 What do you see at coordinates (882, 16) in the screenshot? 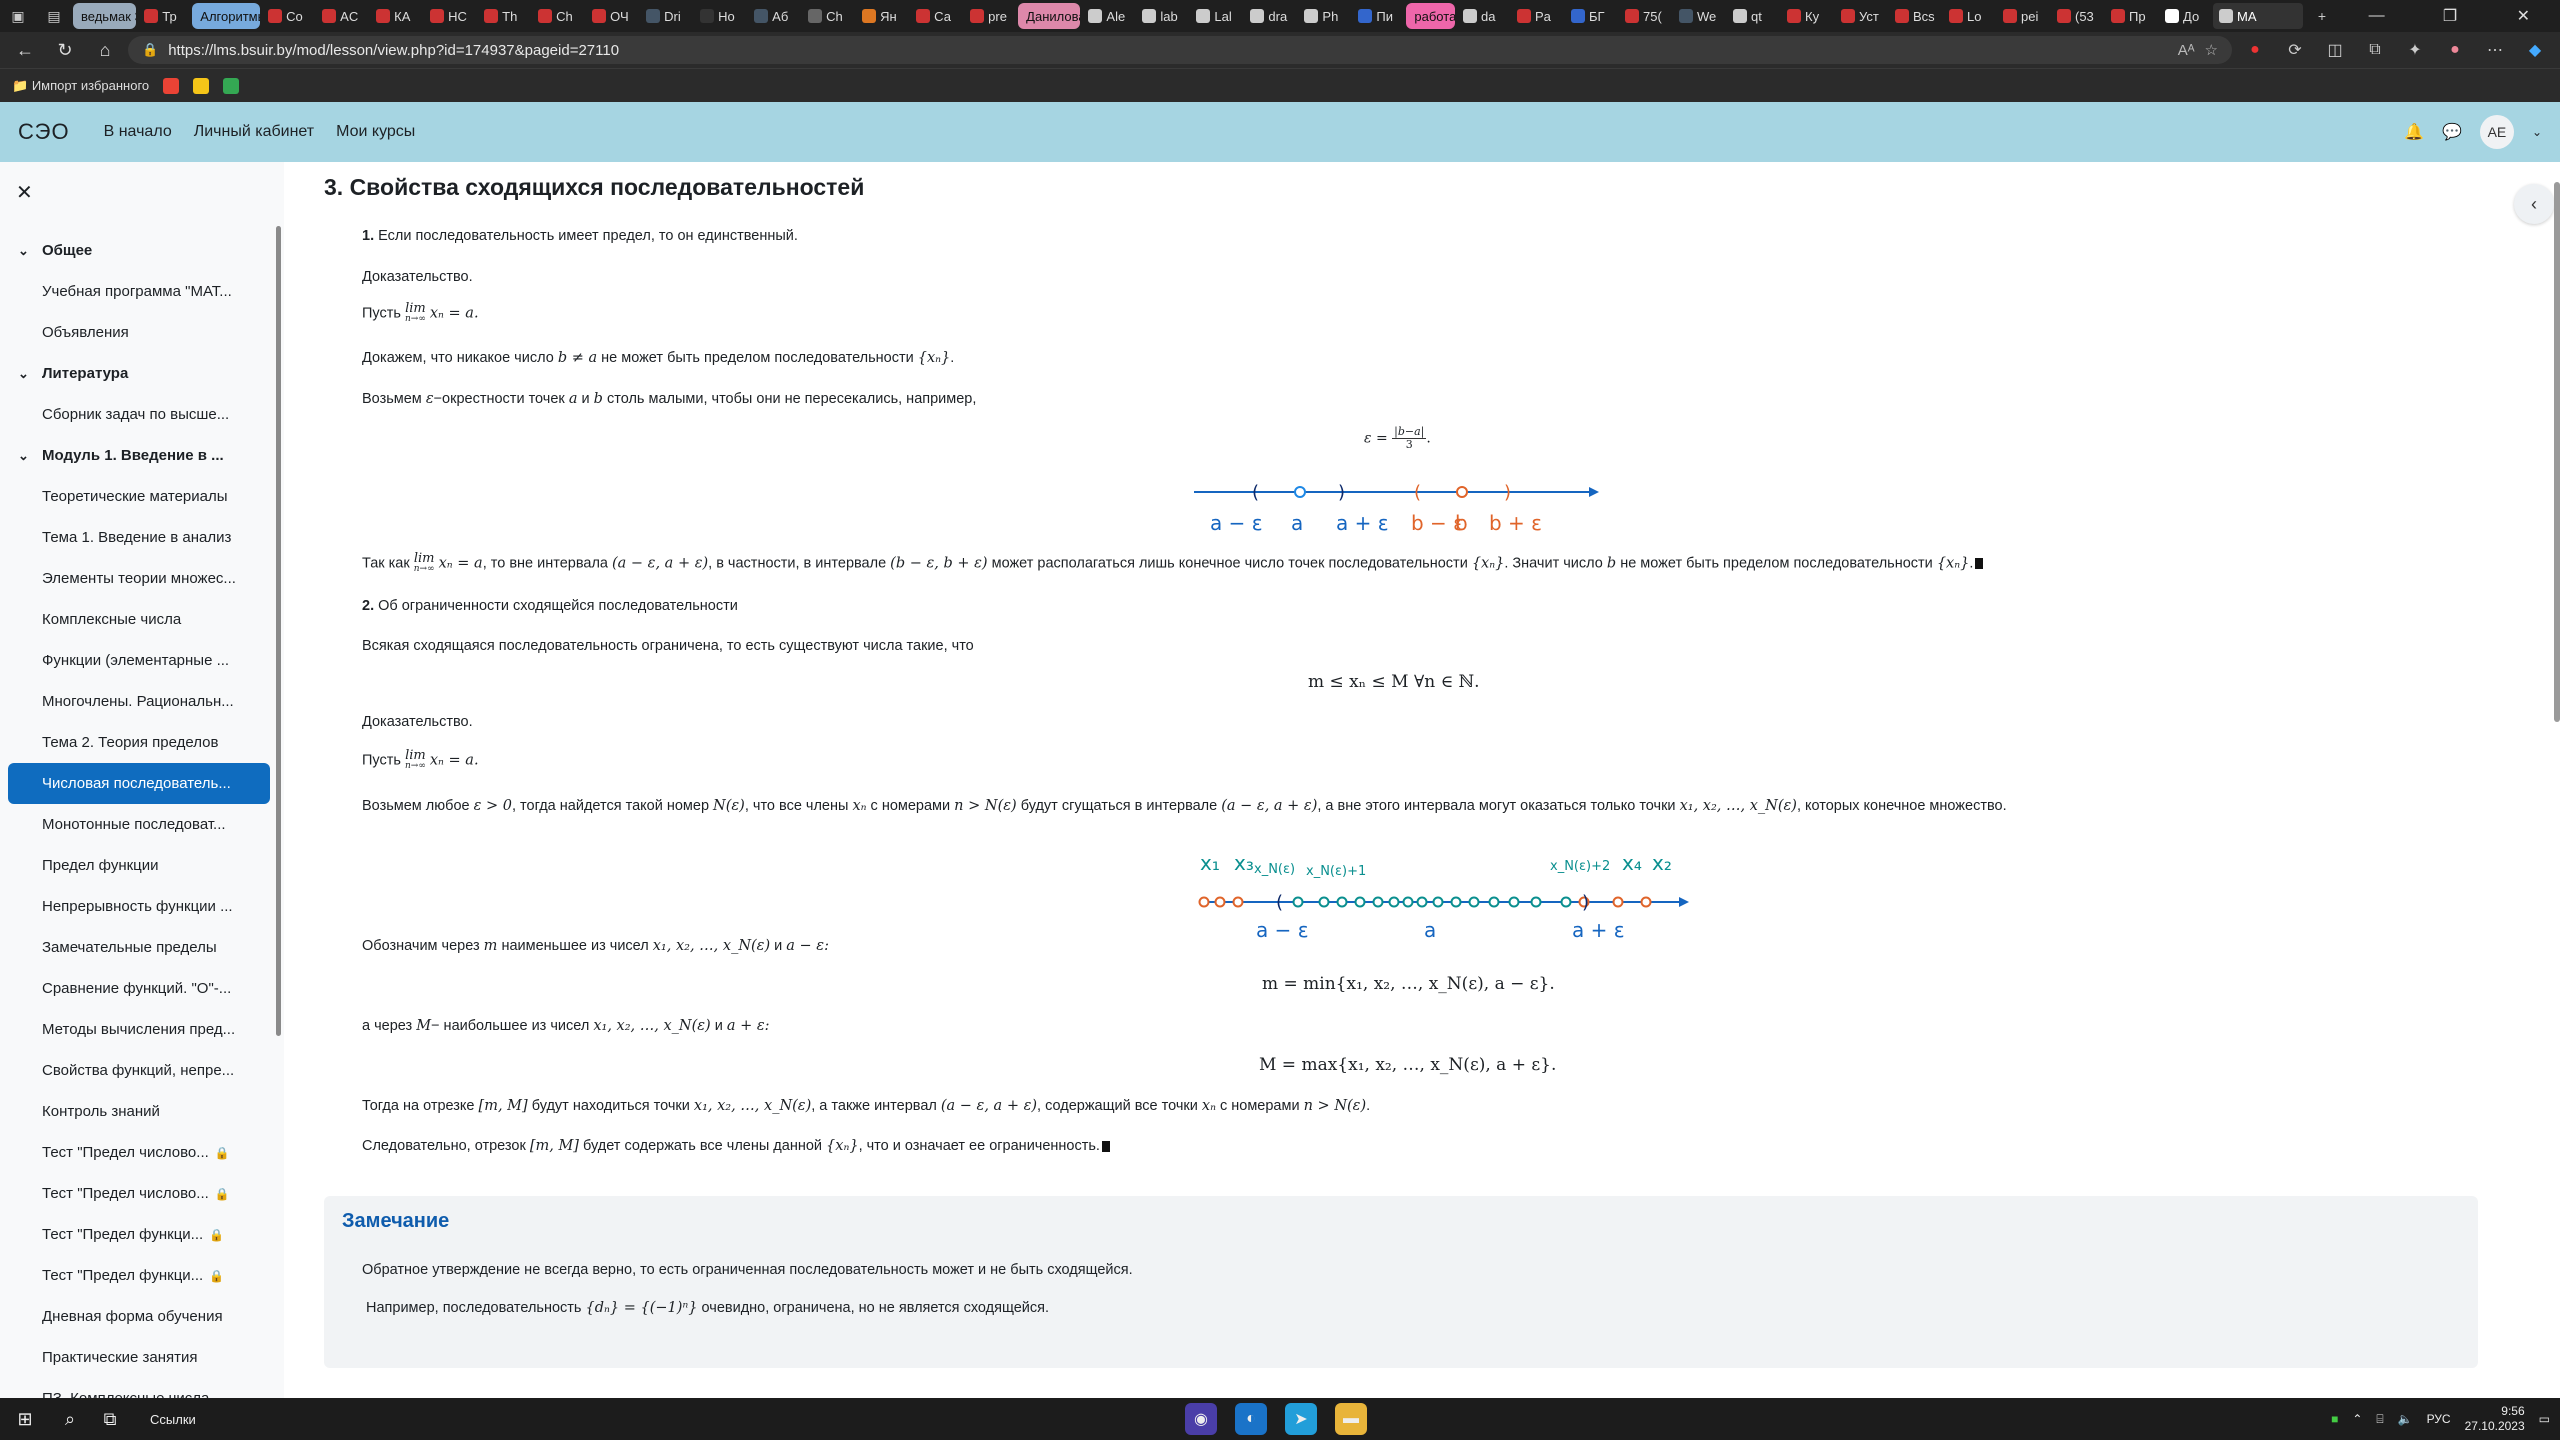
I see `browser-tab: Ян` at bounding box center [882, 16].